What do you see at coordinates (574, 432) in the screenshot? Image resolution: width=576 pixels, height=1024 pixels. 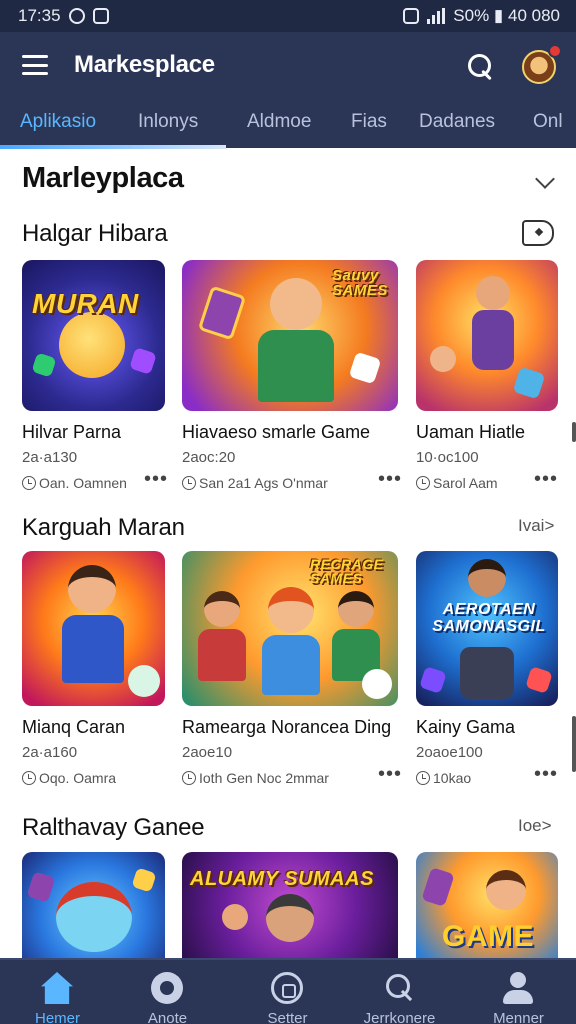 I see `next-card-peek` at bounding box center [574, 432].